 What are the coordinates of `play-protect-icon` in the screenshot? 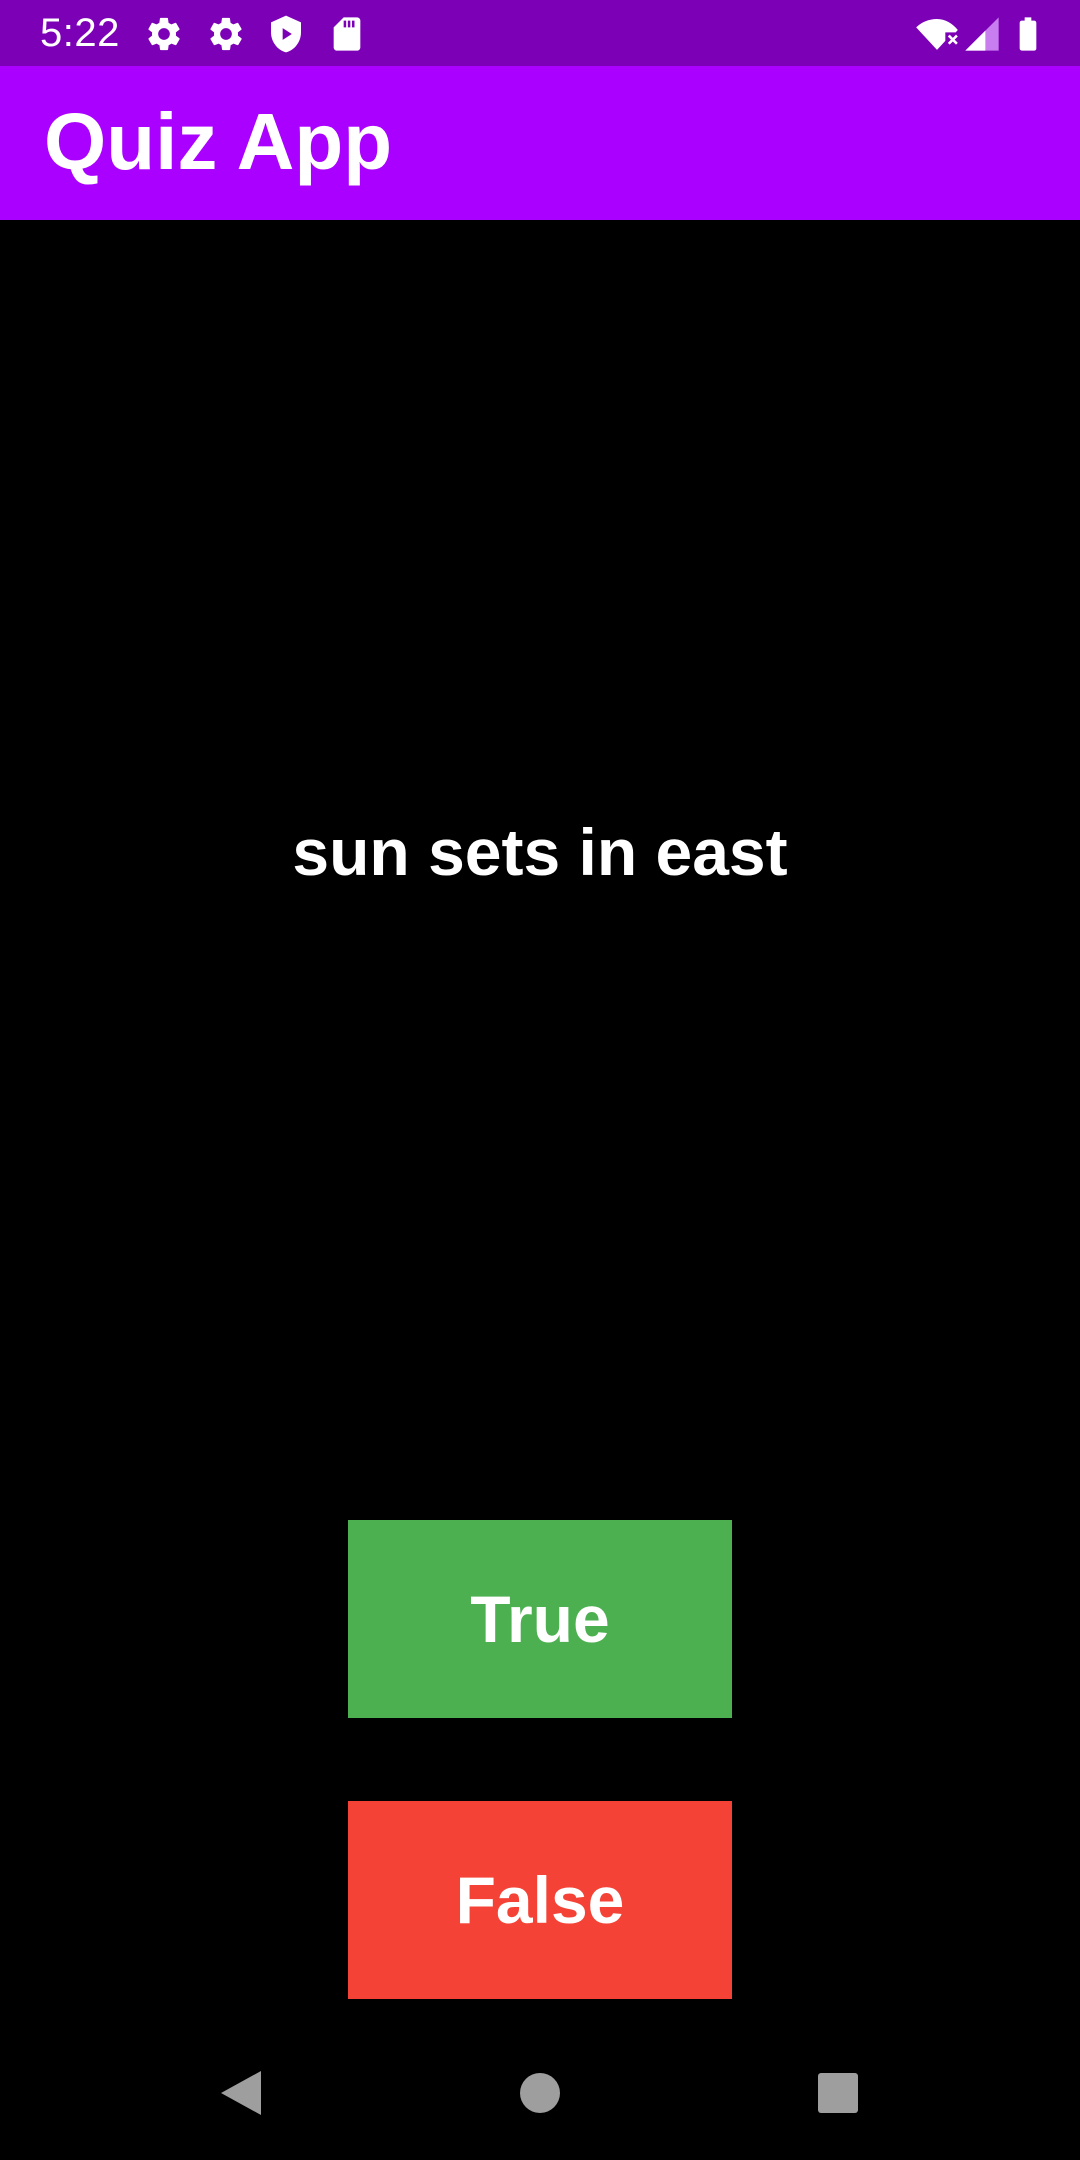 It's located at (286, 34).